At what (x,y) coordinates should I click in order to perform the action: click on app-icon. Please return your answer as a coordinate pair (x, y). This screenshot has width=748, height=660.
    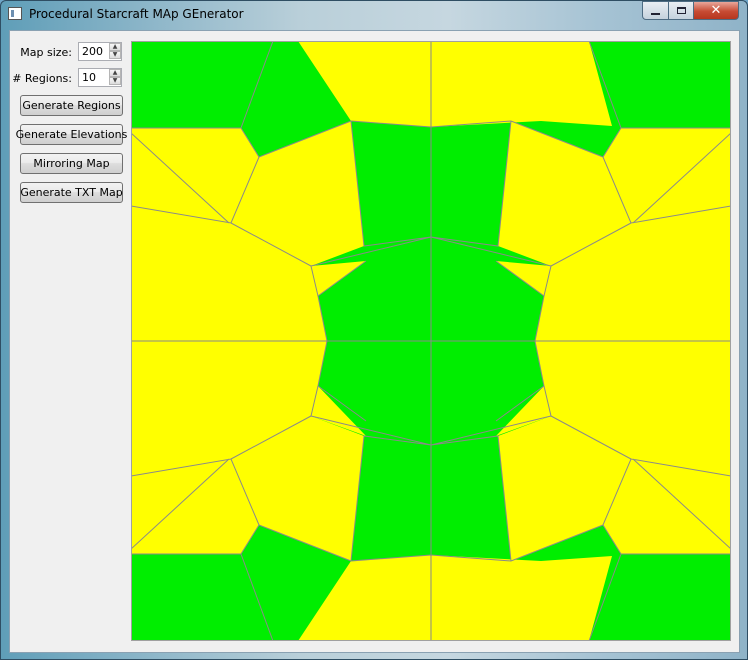
    Looking at the image, I should click on (15, 13).